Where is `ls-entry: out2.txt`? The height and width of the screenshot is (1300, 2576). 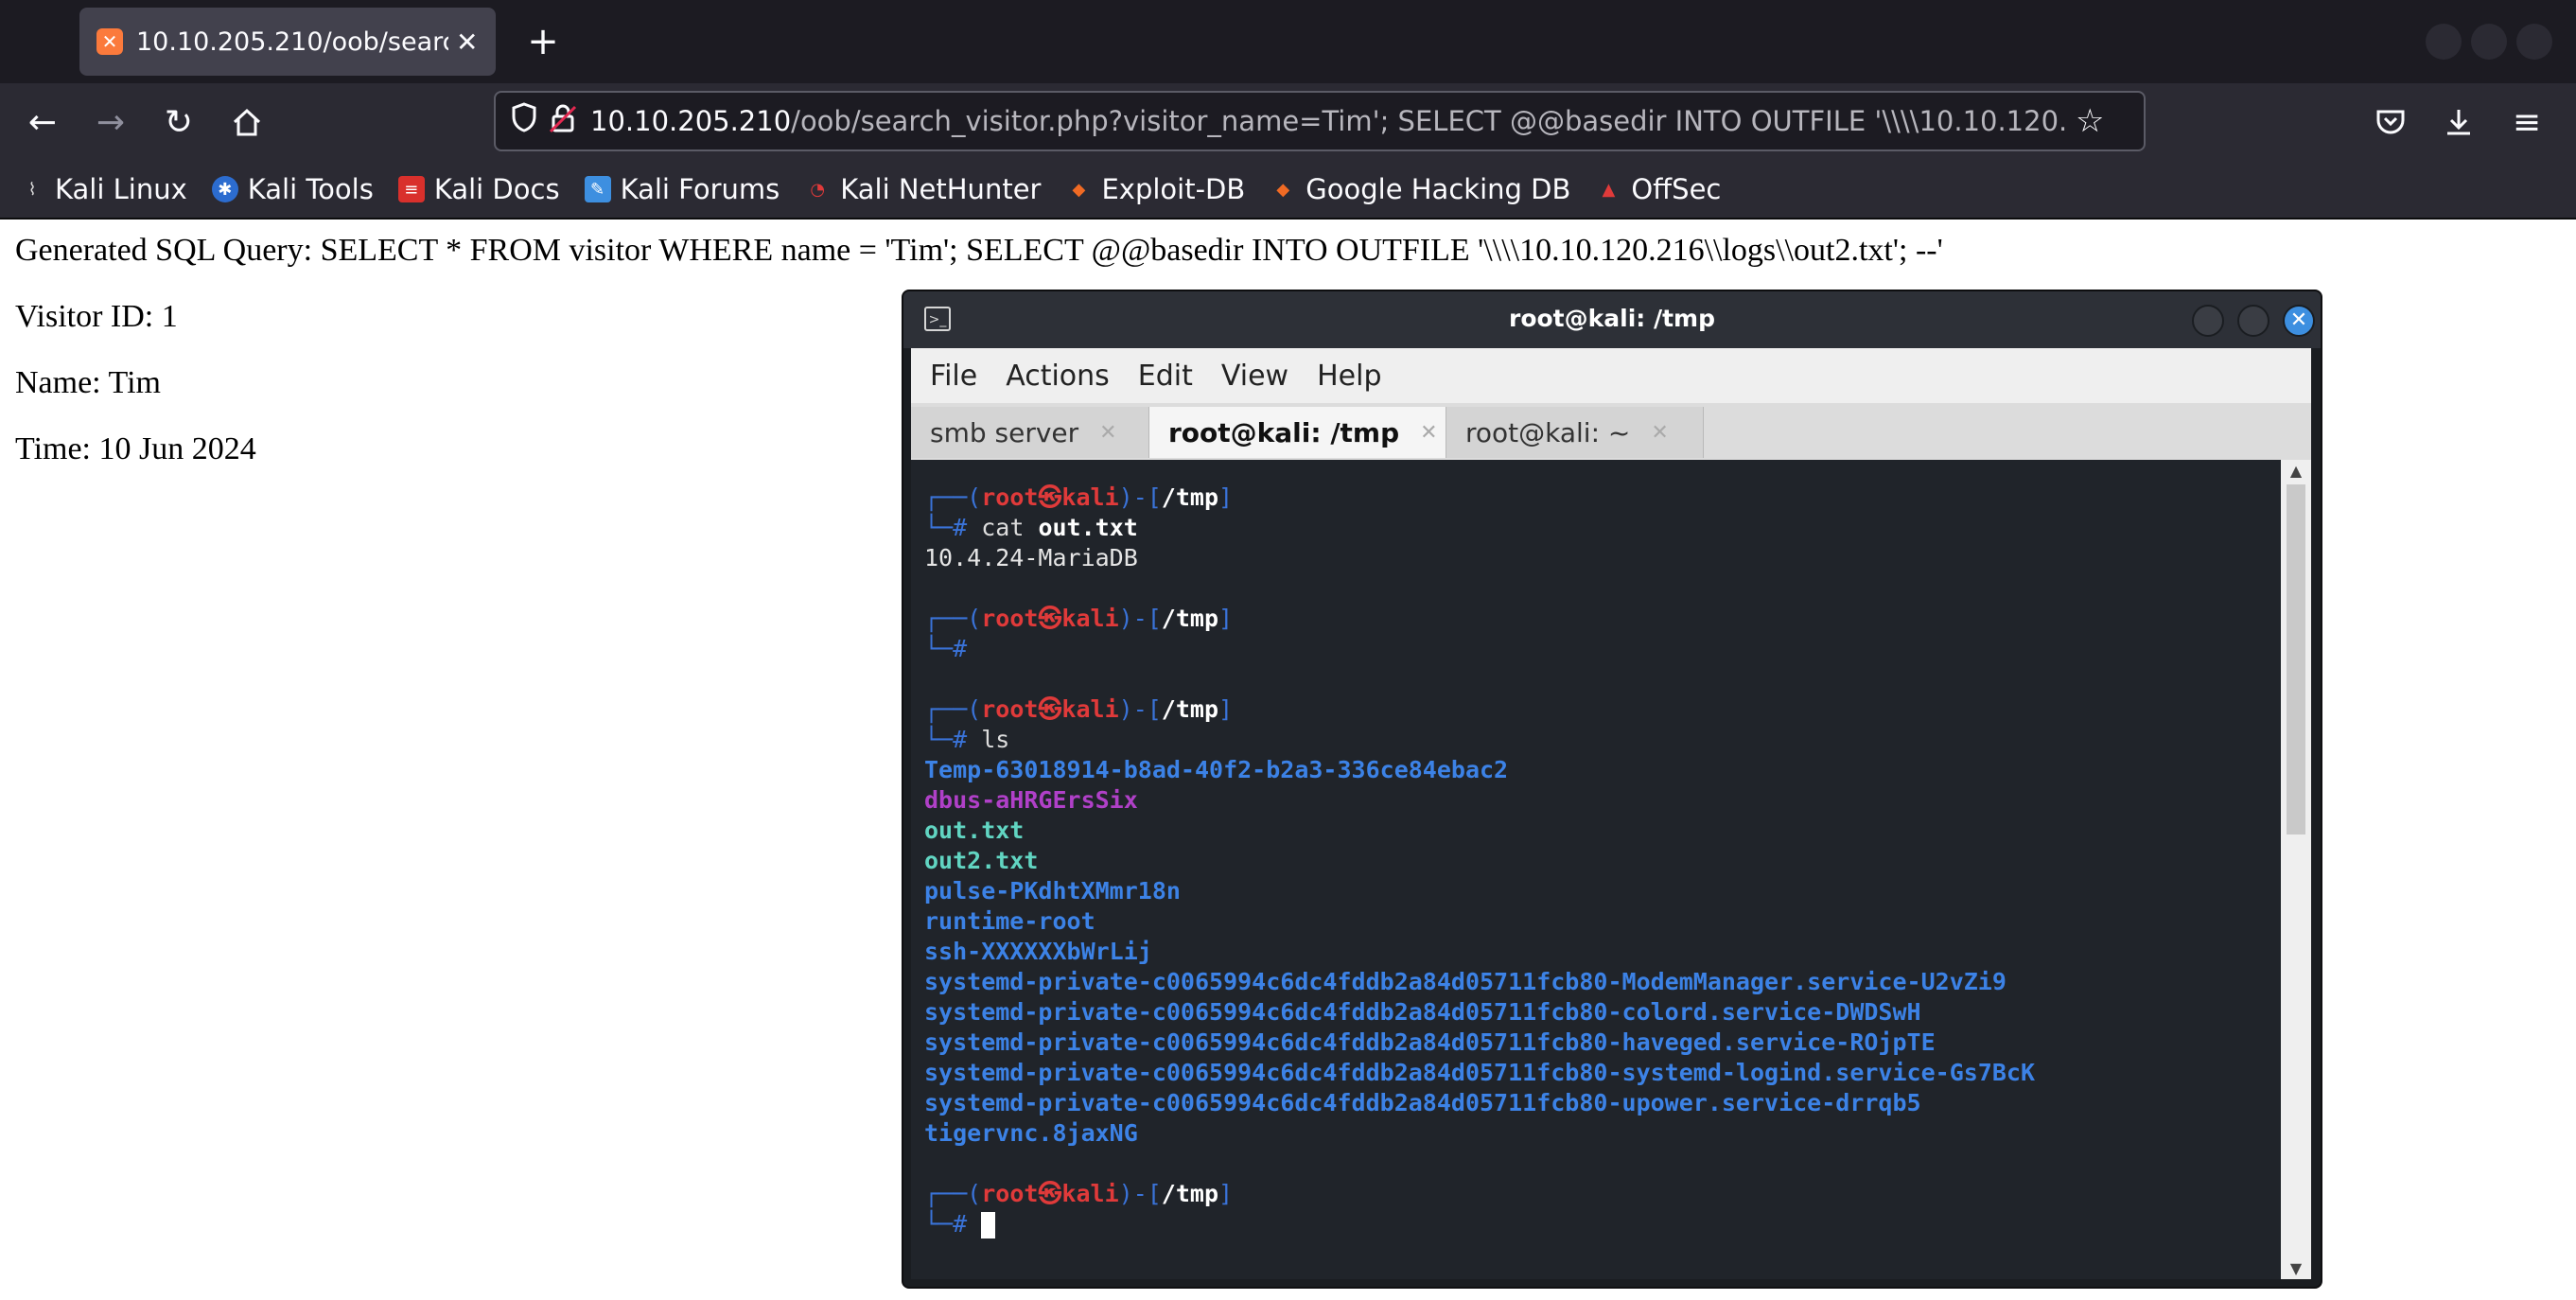
ls-entry: out2.txt is located at coordinates (981, 860).